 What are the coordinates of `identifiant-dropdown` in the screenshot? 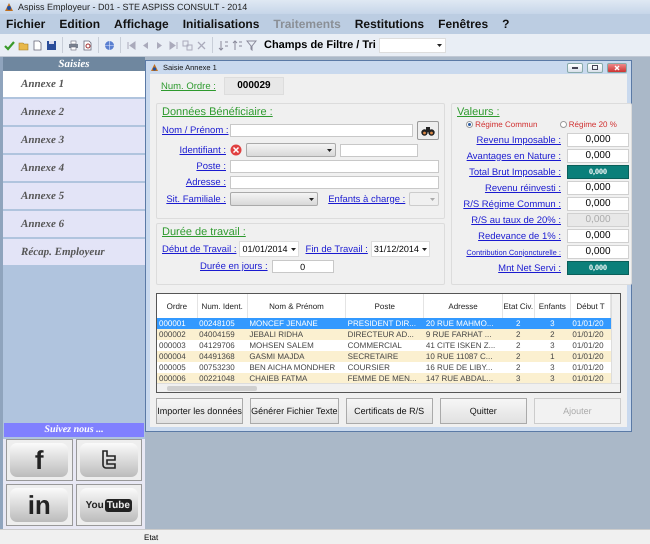 It's located at (291, 150).